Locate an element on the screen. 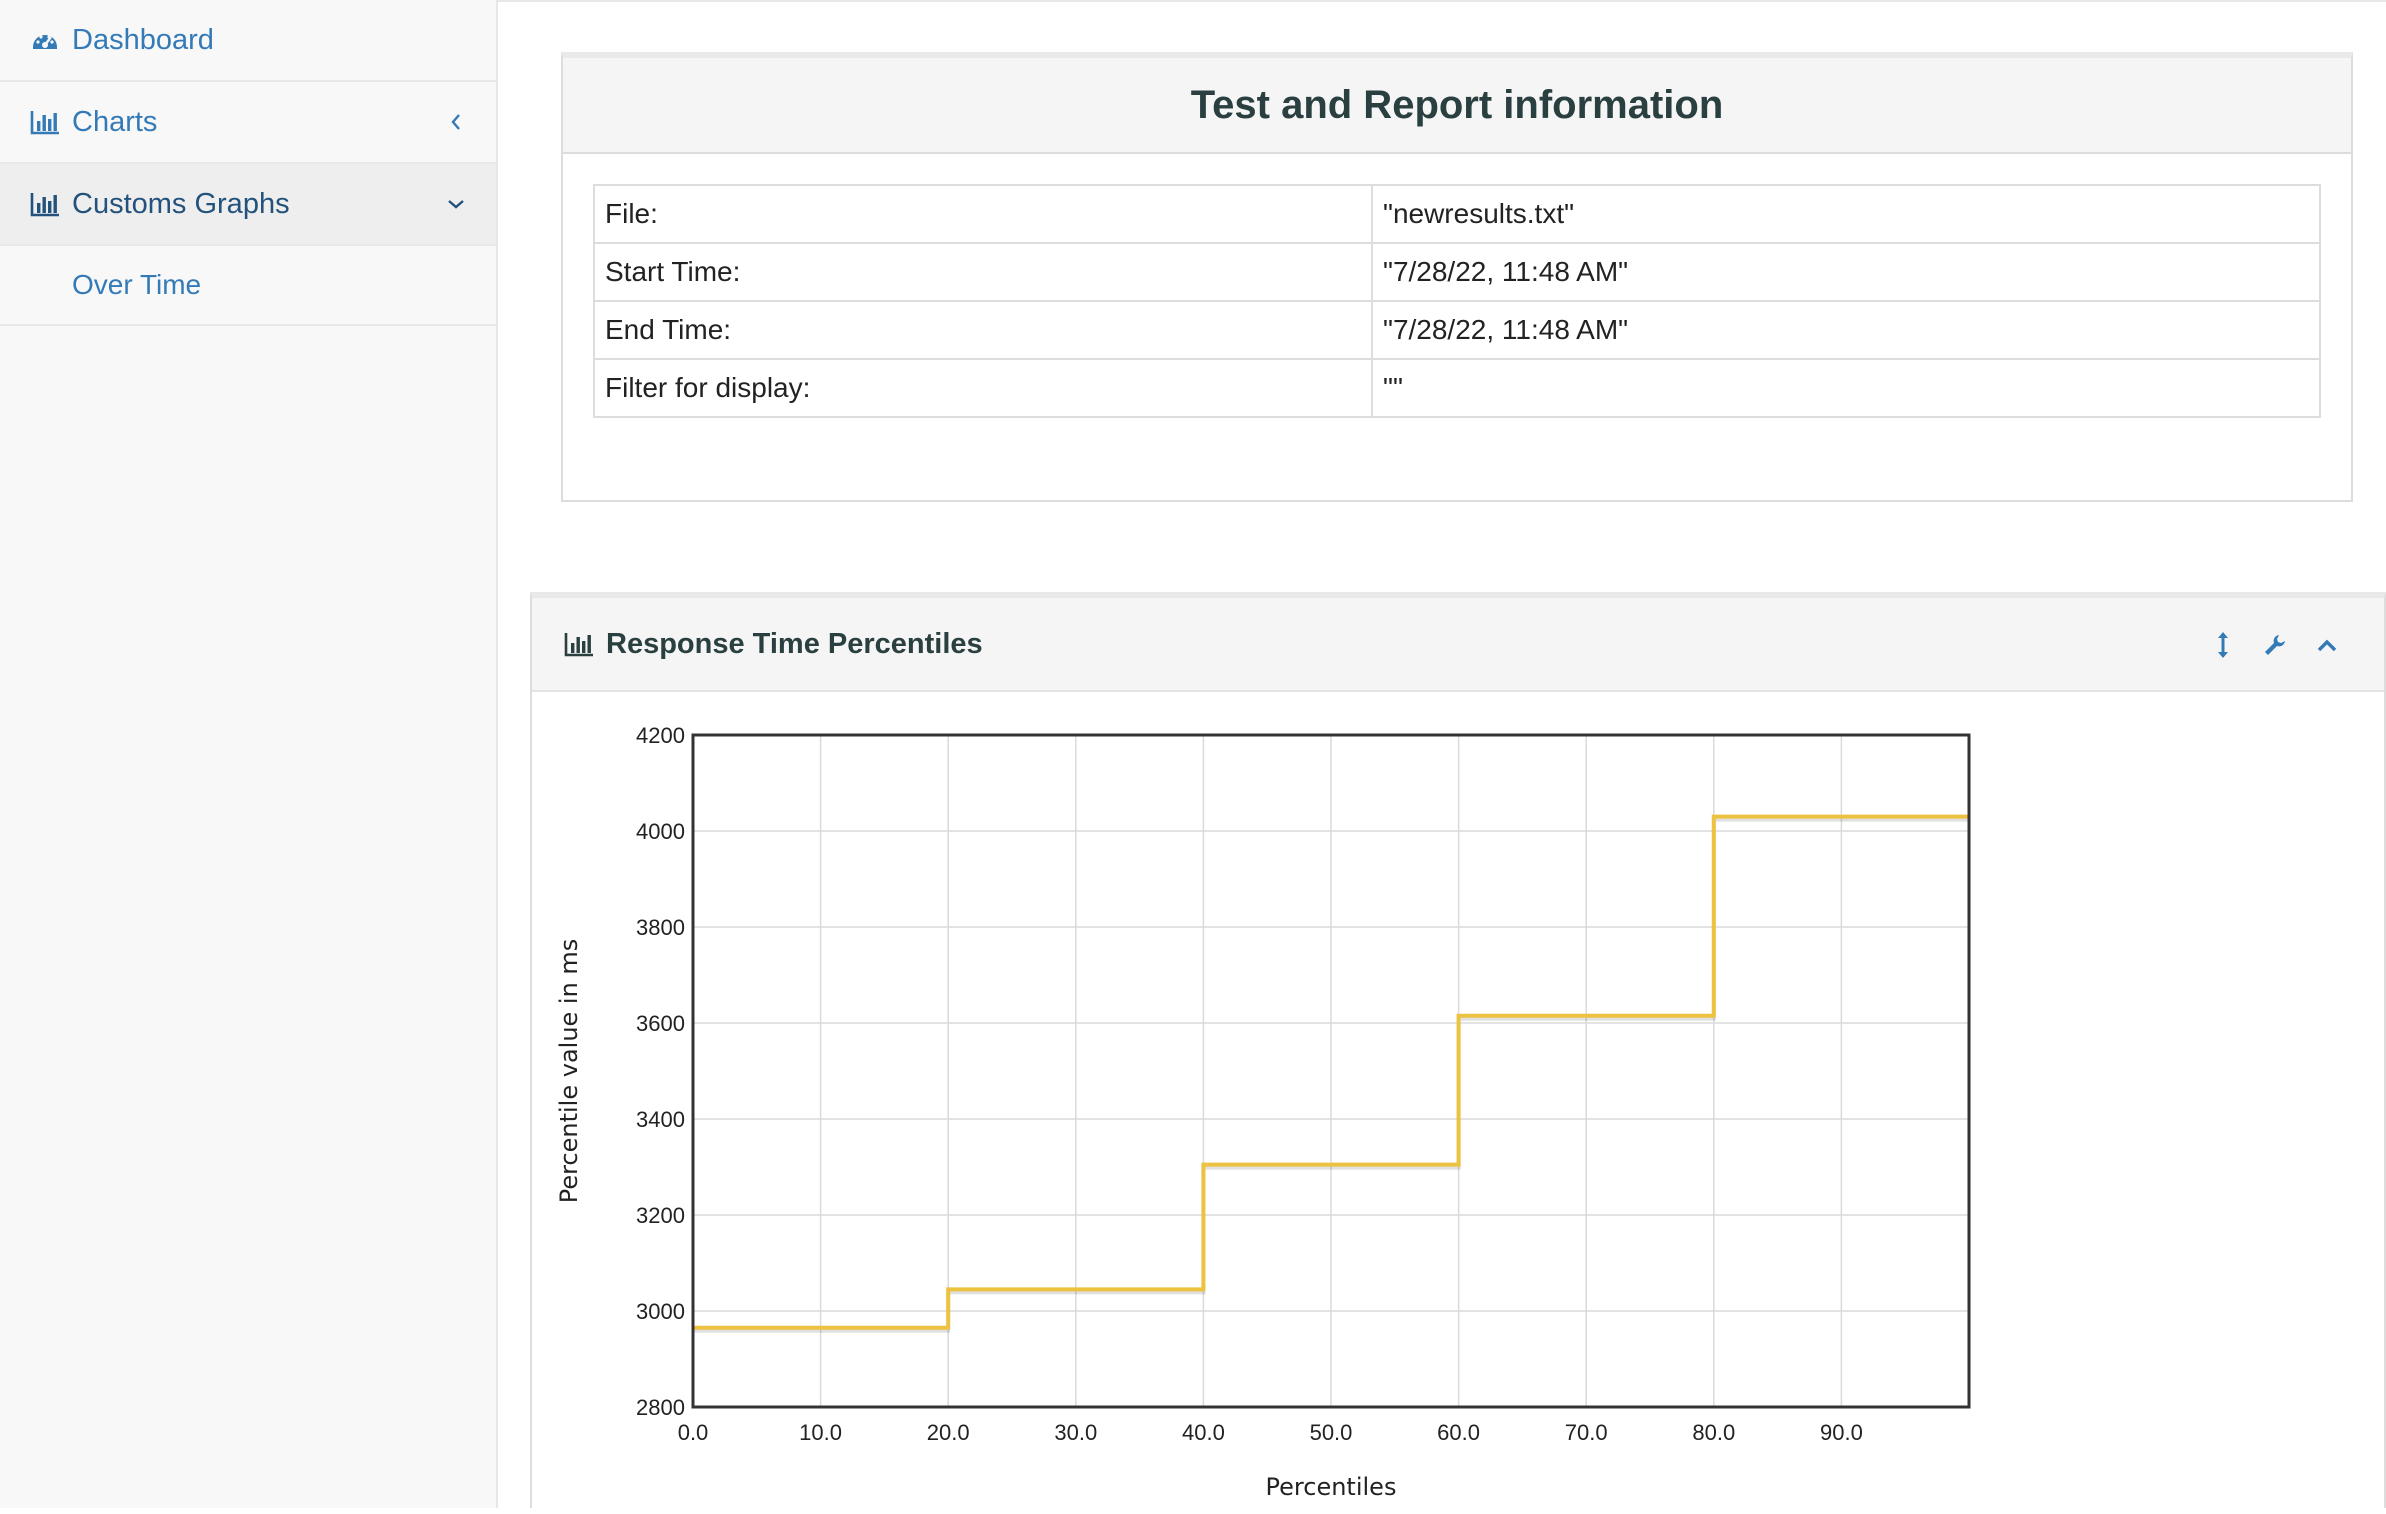  table-row: Start Time: "7/28/22, 11:48 AM" is located at coordinates (1457, 272).